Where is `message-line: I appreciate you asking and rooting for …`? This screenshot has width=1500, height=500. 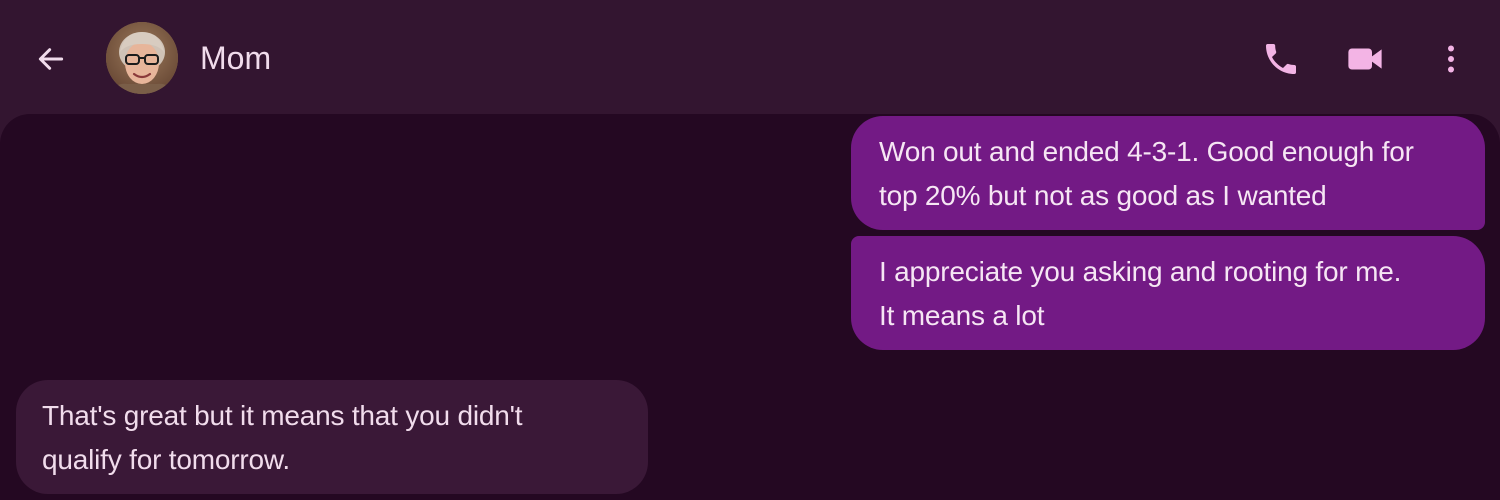
message-line: I appreciate you asking and rooting for … is located at coordinates (1140, 271).